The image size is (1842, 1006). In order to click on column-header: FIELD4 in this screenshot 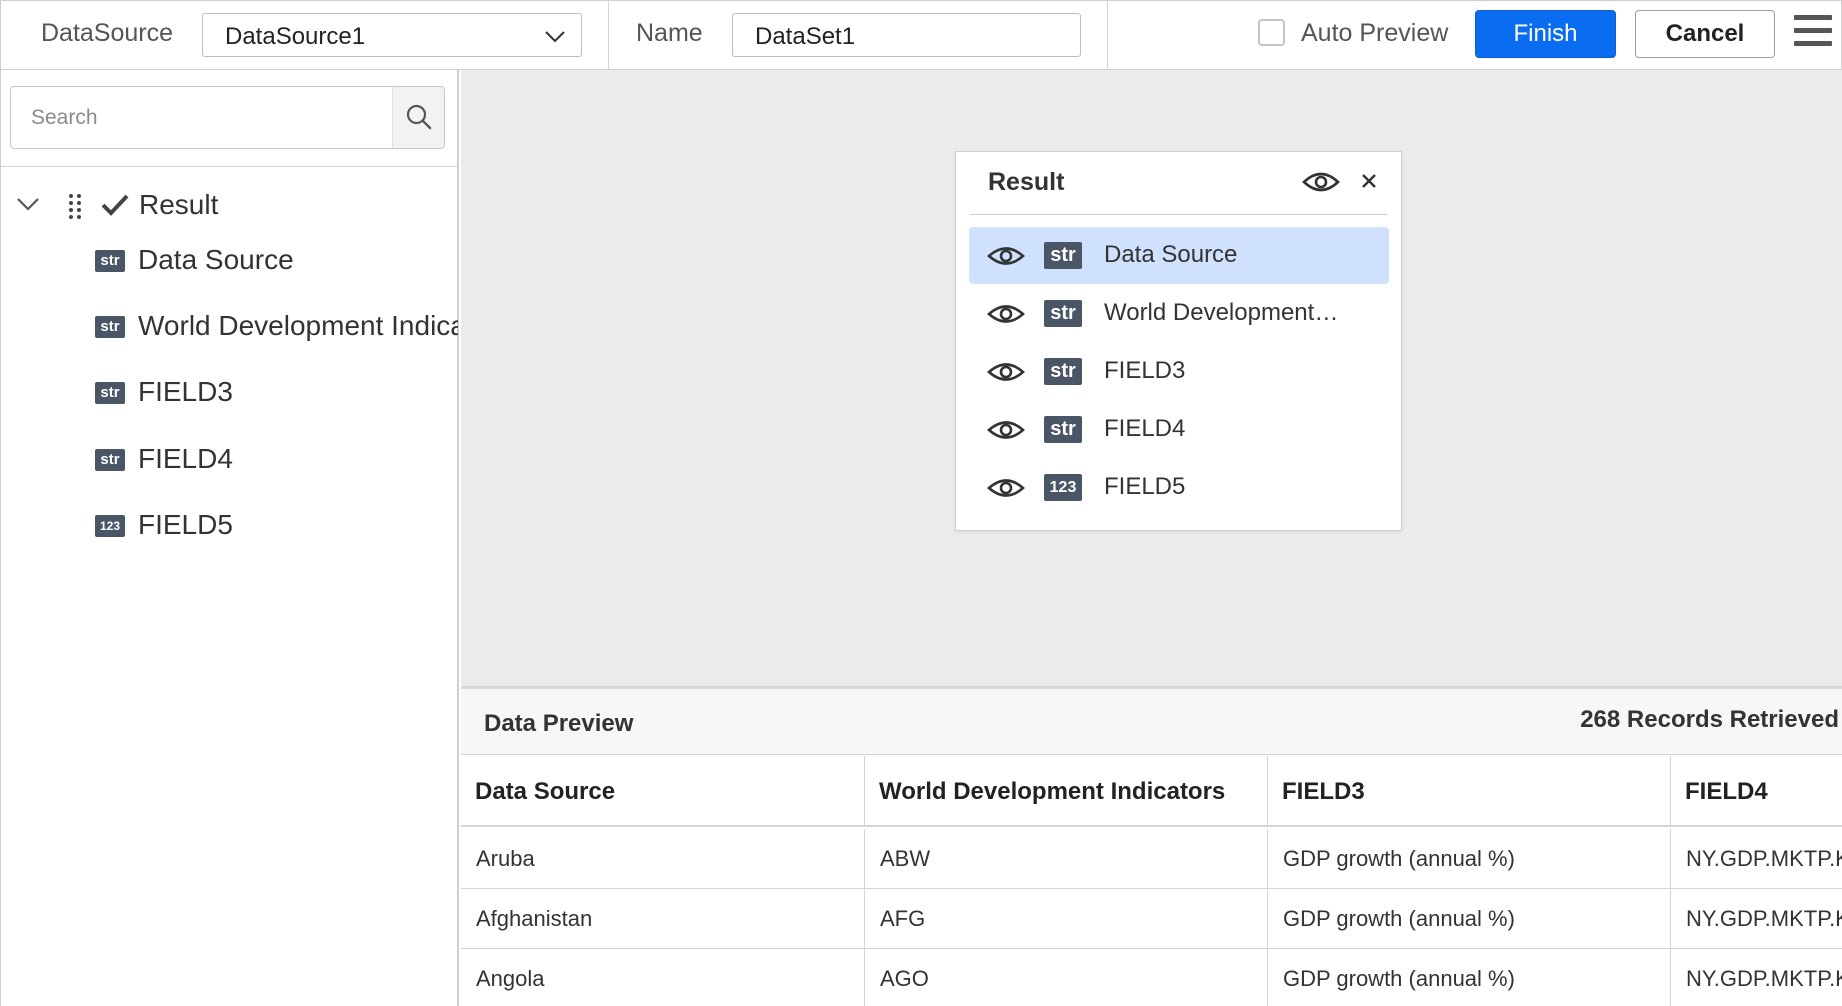, I will do `click(1756, 791)`.